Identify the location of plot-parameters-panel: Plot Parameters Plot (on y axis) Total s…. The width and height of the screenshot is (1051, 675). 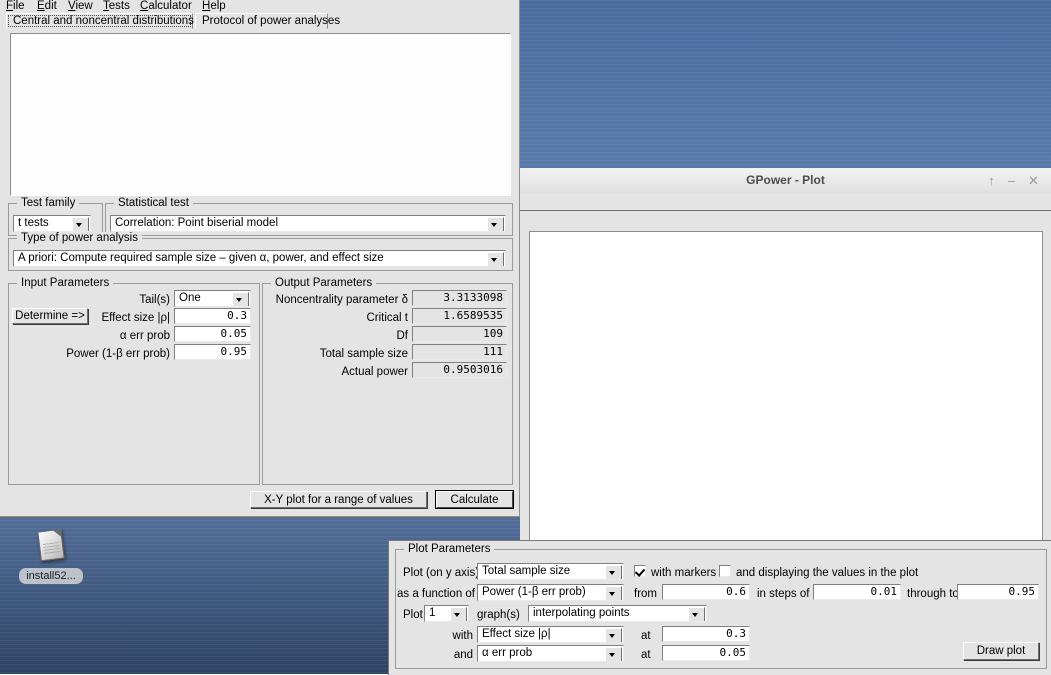
(719, 607).